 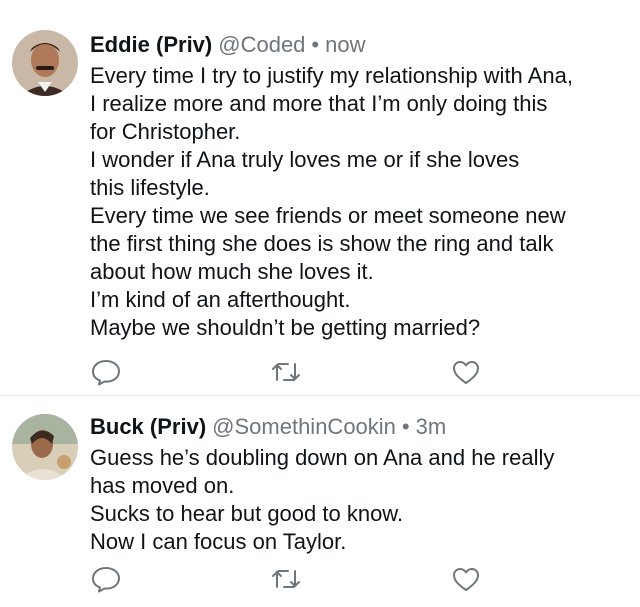 I want to click on user-handle: @Coded, so click(x=261, y=44).